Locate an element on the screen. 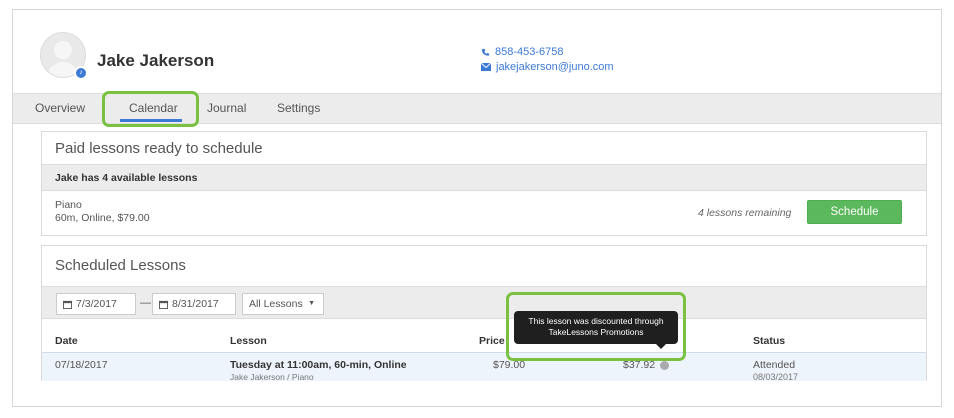  schedule-button: Schedule is located at coordinates (854, 212).